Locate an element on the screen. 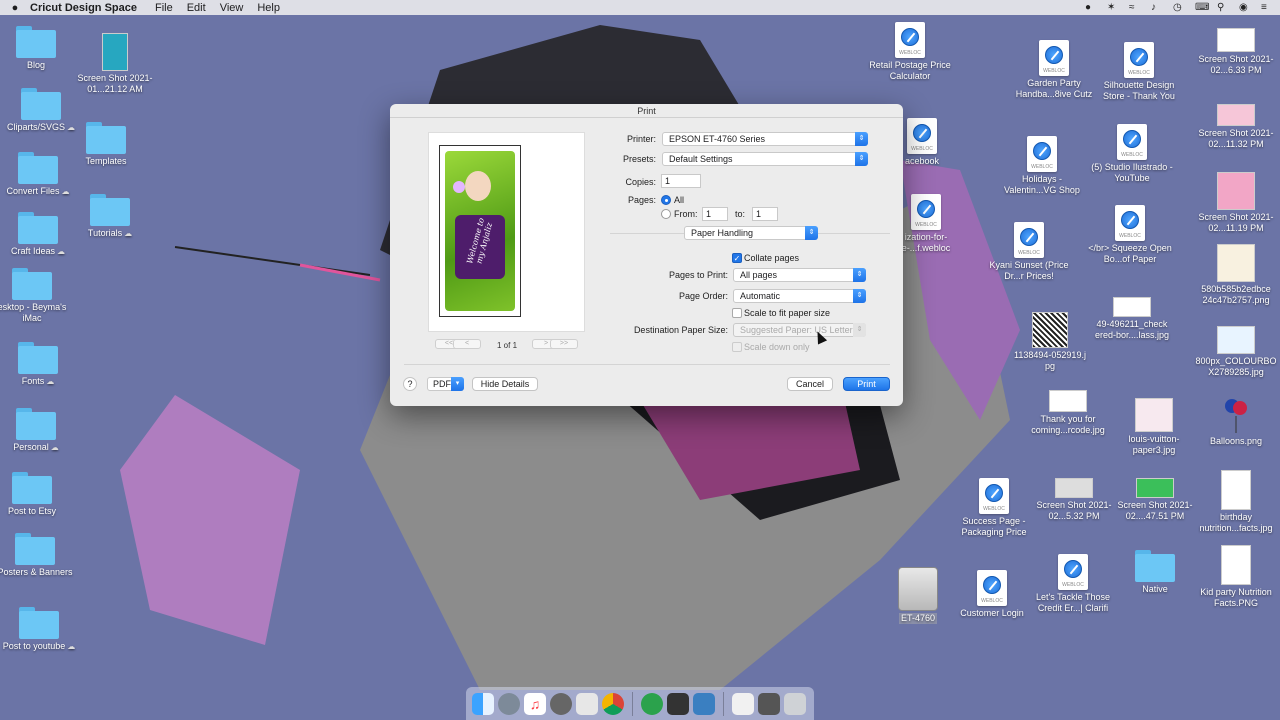  app-menu: Cricut Design Space is located at coordinates (83, 8).